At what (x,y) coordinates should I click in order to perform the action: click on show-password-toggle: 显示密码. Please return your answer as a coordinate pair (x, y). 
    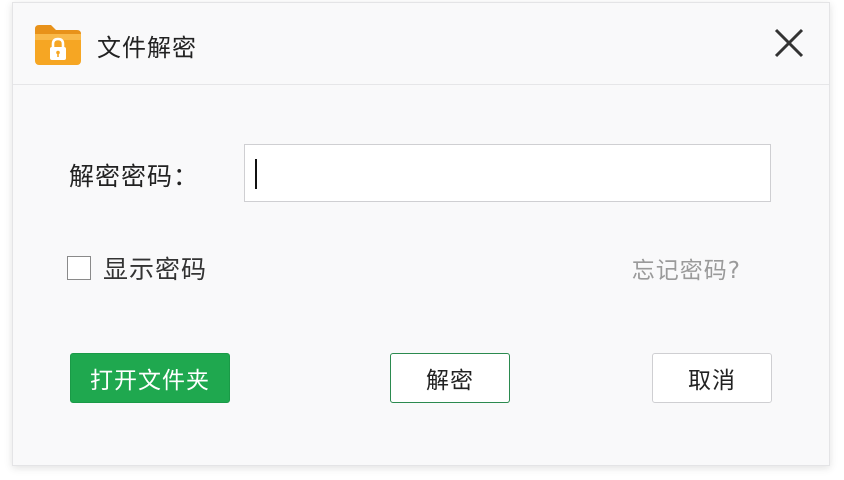
    Looking at the image, I should click on (137, 268).